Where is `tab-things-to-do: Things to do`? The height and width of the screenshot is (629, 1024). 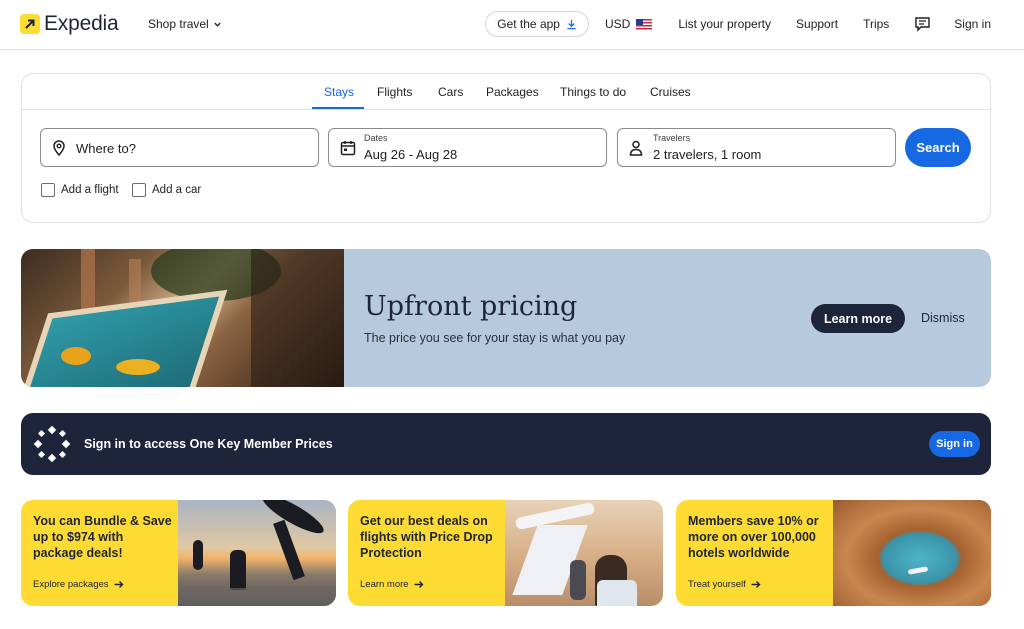
tab-things-to-do: Things to do is located at coordinates (593, 92).